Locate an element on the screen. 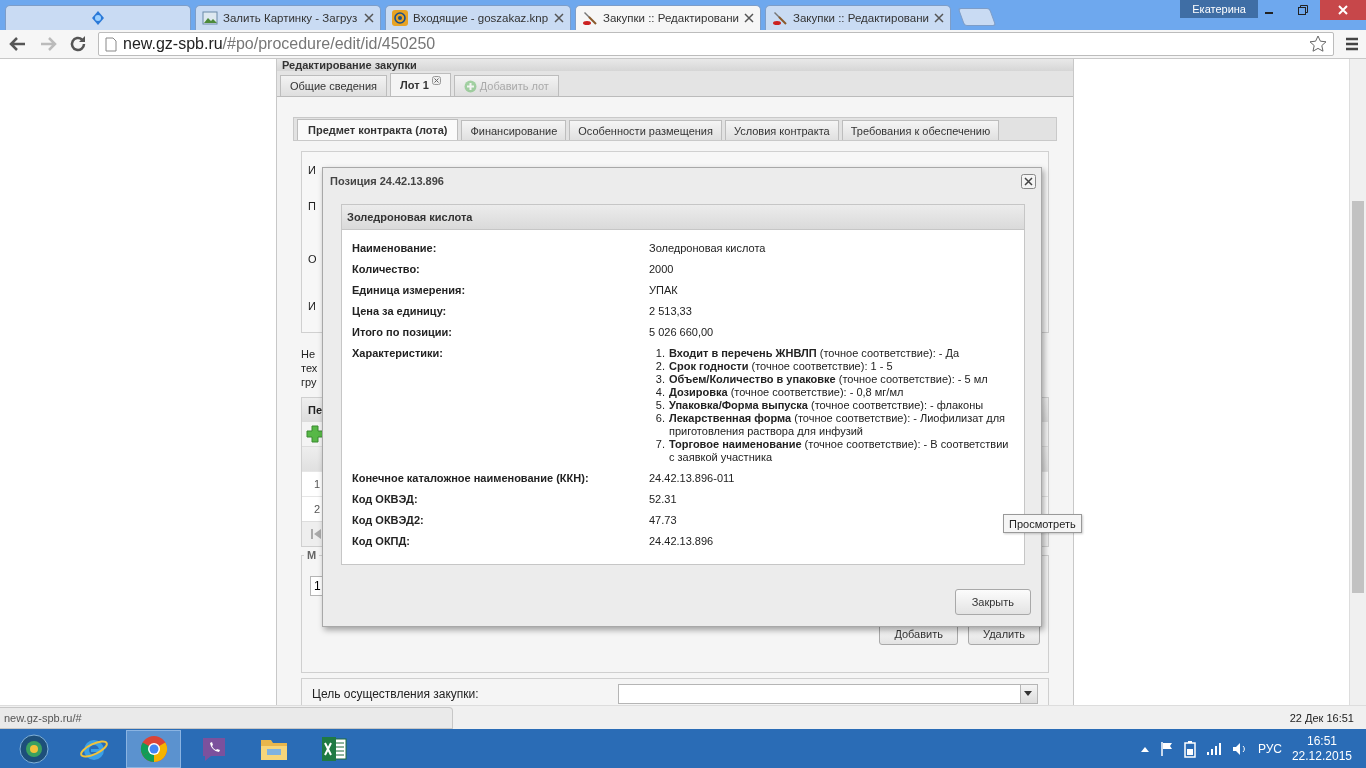 The image size is (1366, 768). tab: Лот 1 is located at coordinates (420, 84).